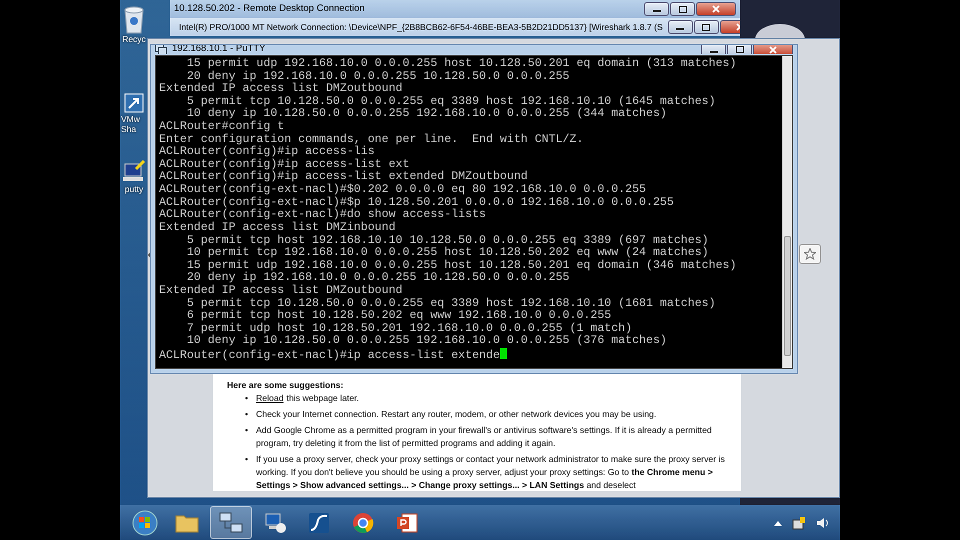  I want to click on terminal-line: 15 permit udp 192.168.10.0 0.0.0.255 host 10.128.50.201 eq domain (313 matches), so click(462, 64).